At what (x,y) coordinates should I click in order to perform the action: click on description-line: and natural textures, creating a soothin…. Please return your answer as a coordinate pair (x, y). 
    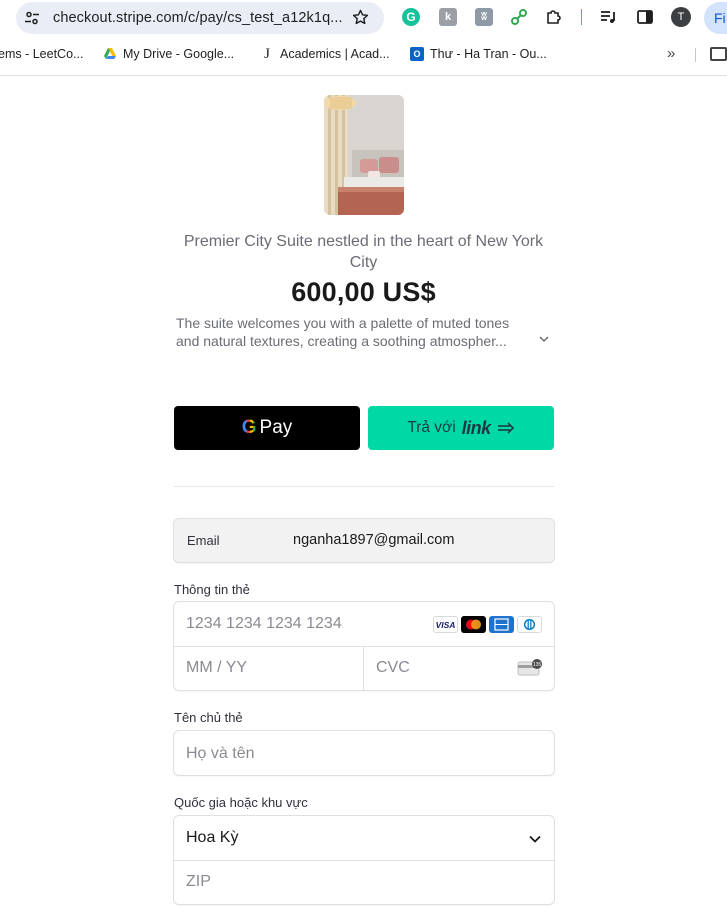
    Looking at the image, I should click on (341, 341).